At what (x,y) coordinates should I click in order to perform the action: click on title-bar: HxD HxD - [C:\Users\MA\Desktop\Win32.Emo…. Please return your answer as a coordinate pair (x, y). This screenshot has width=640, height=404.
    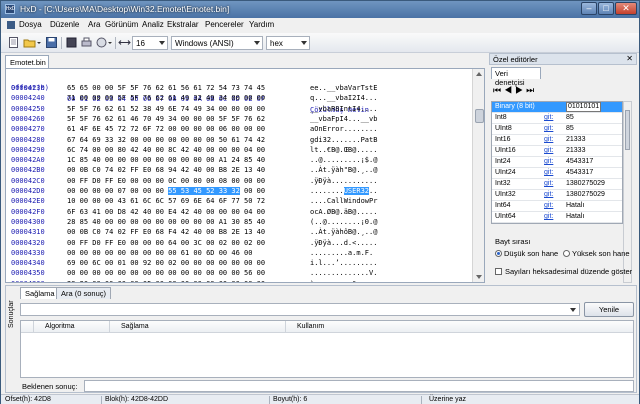
    Looking at the image, I should click on (320, 9).